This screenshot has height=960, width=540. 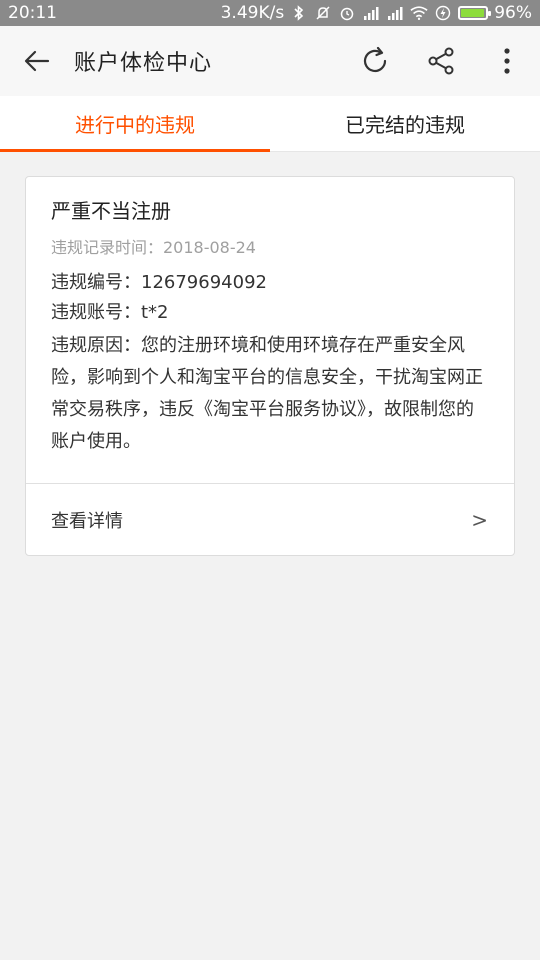 I want to click on more-vertical-icon, so click(x=507, y=61).